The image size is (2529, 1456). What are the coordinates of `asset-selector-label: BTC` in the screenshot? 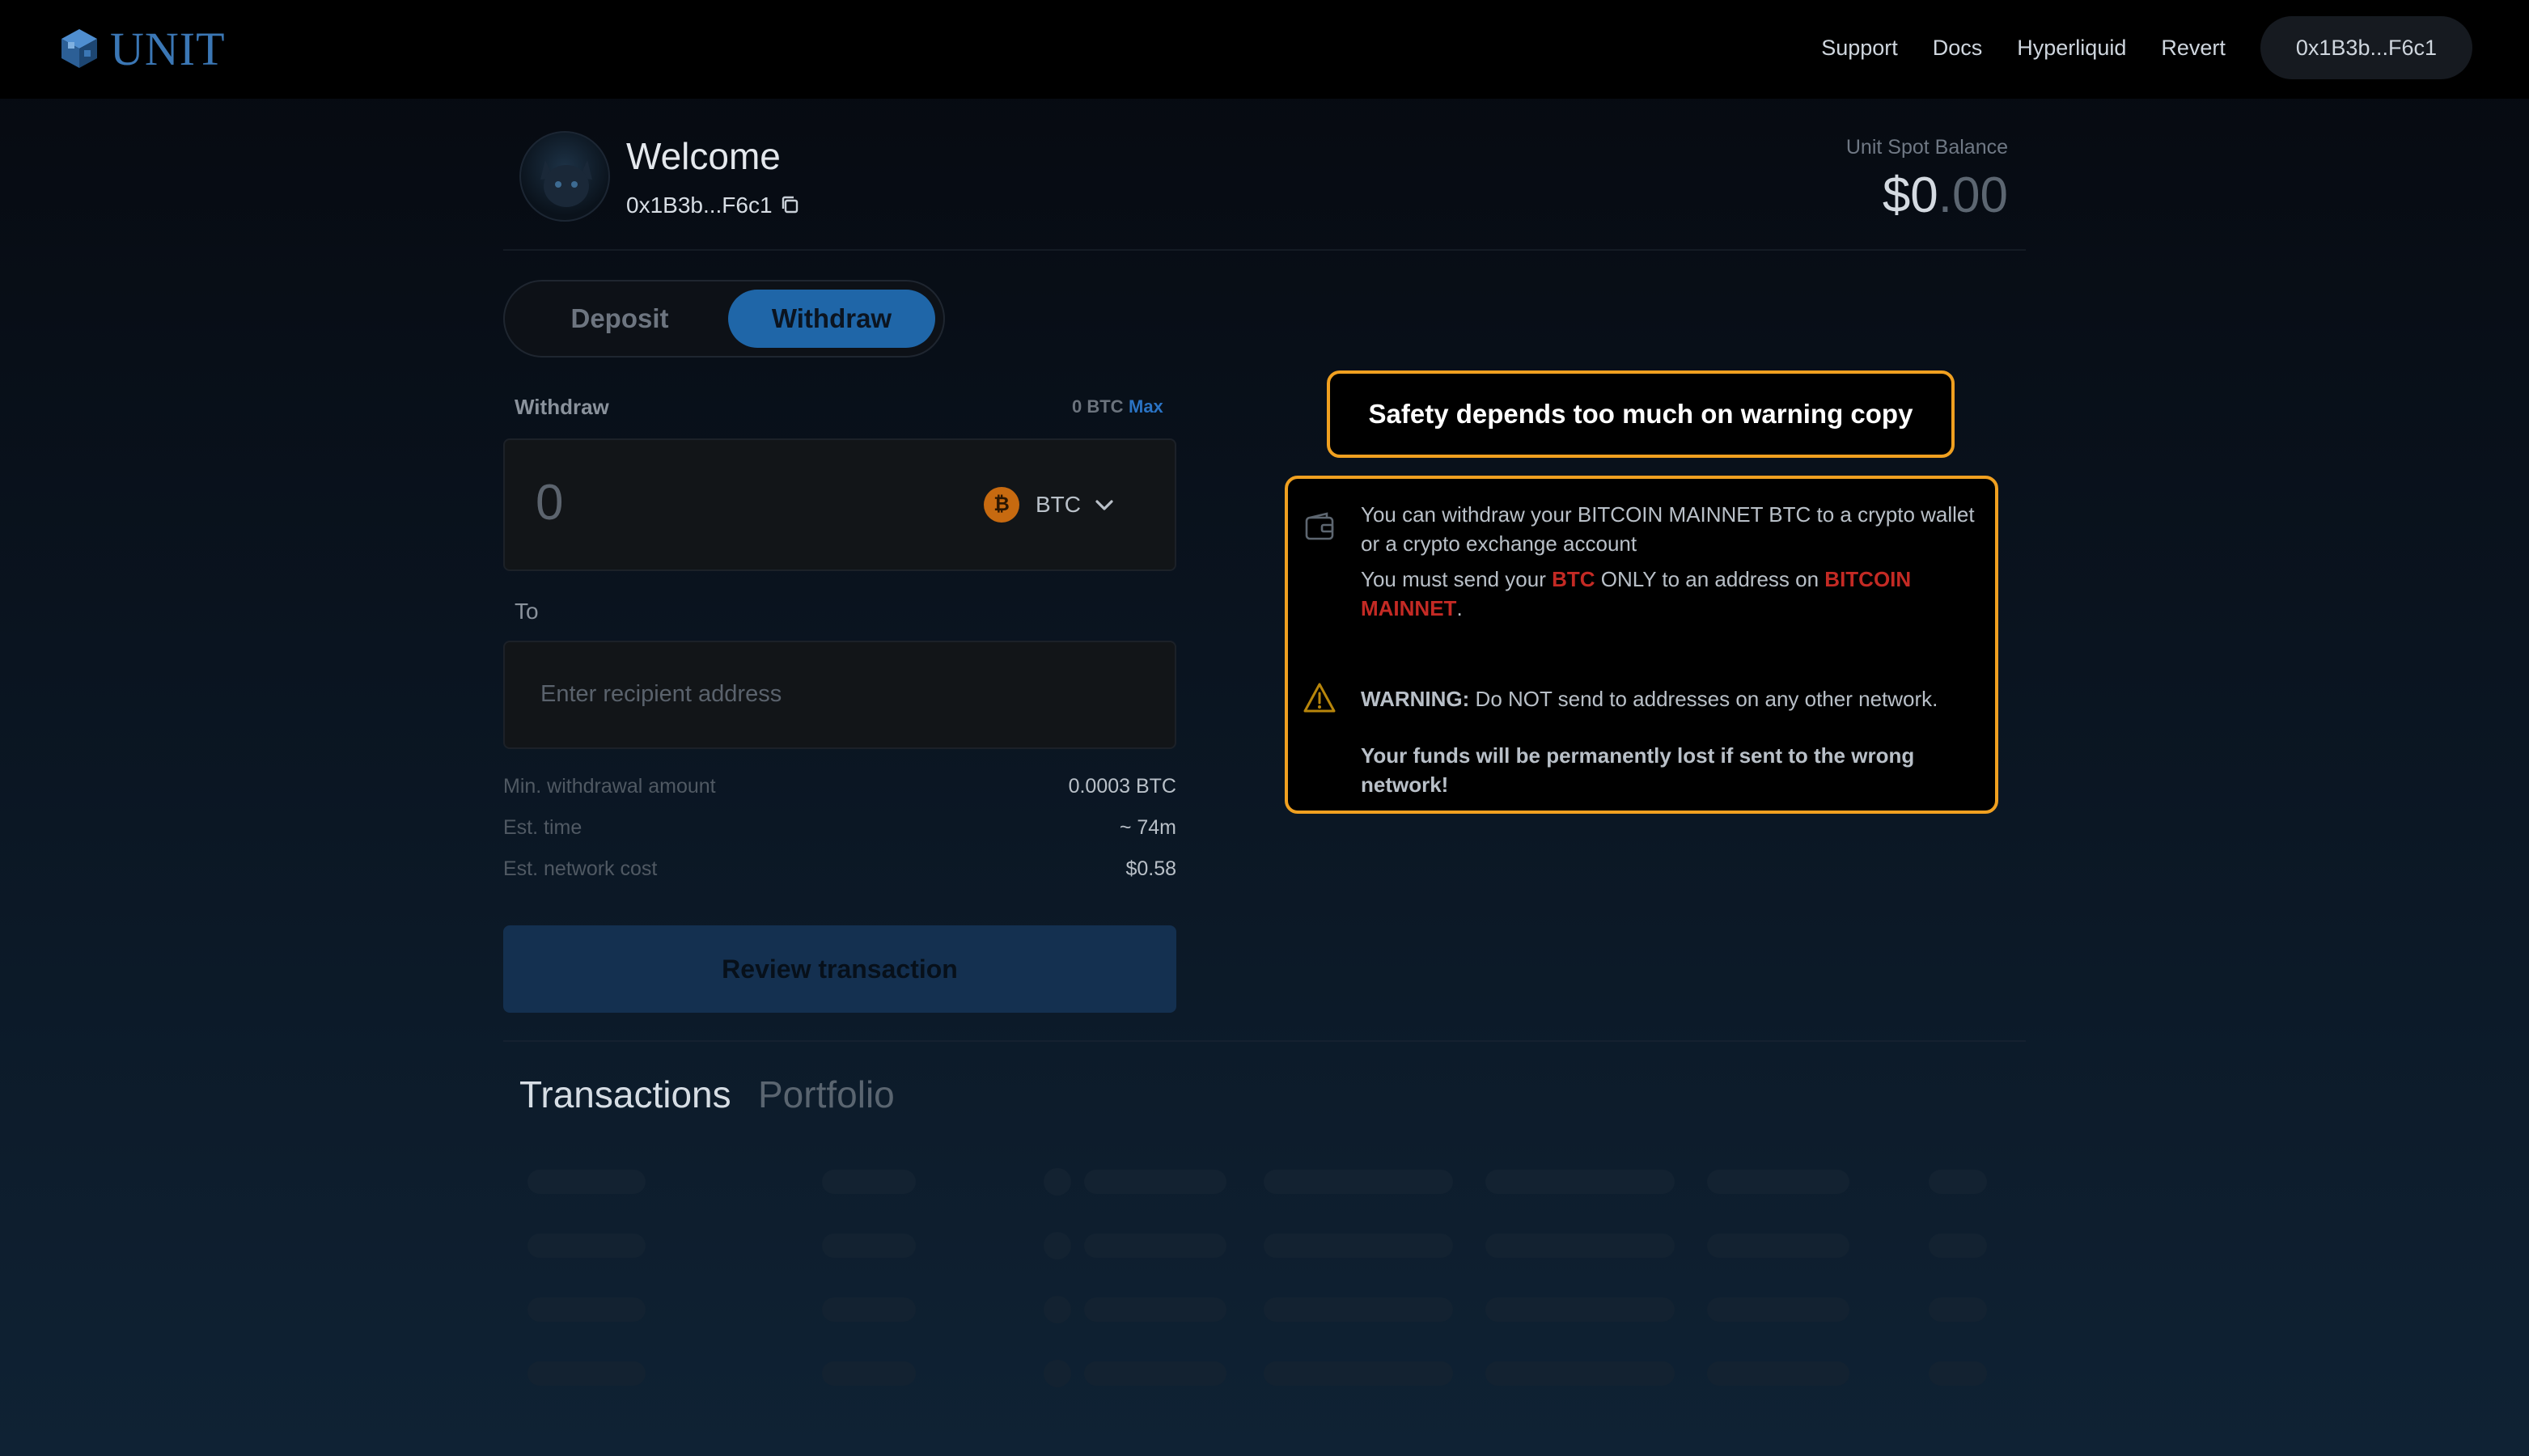 It's located at (1059, 505).